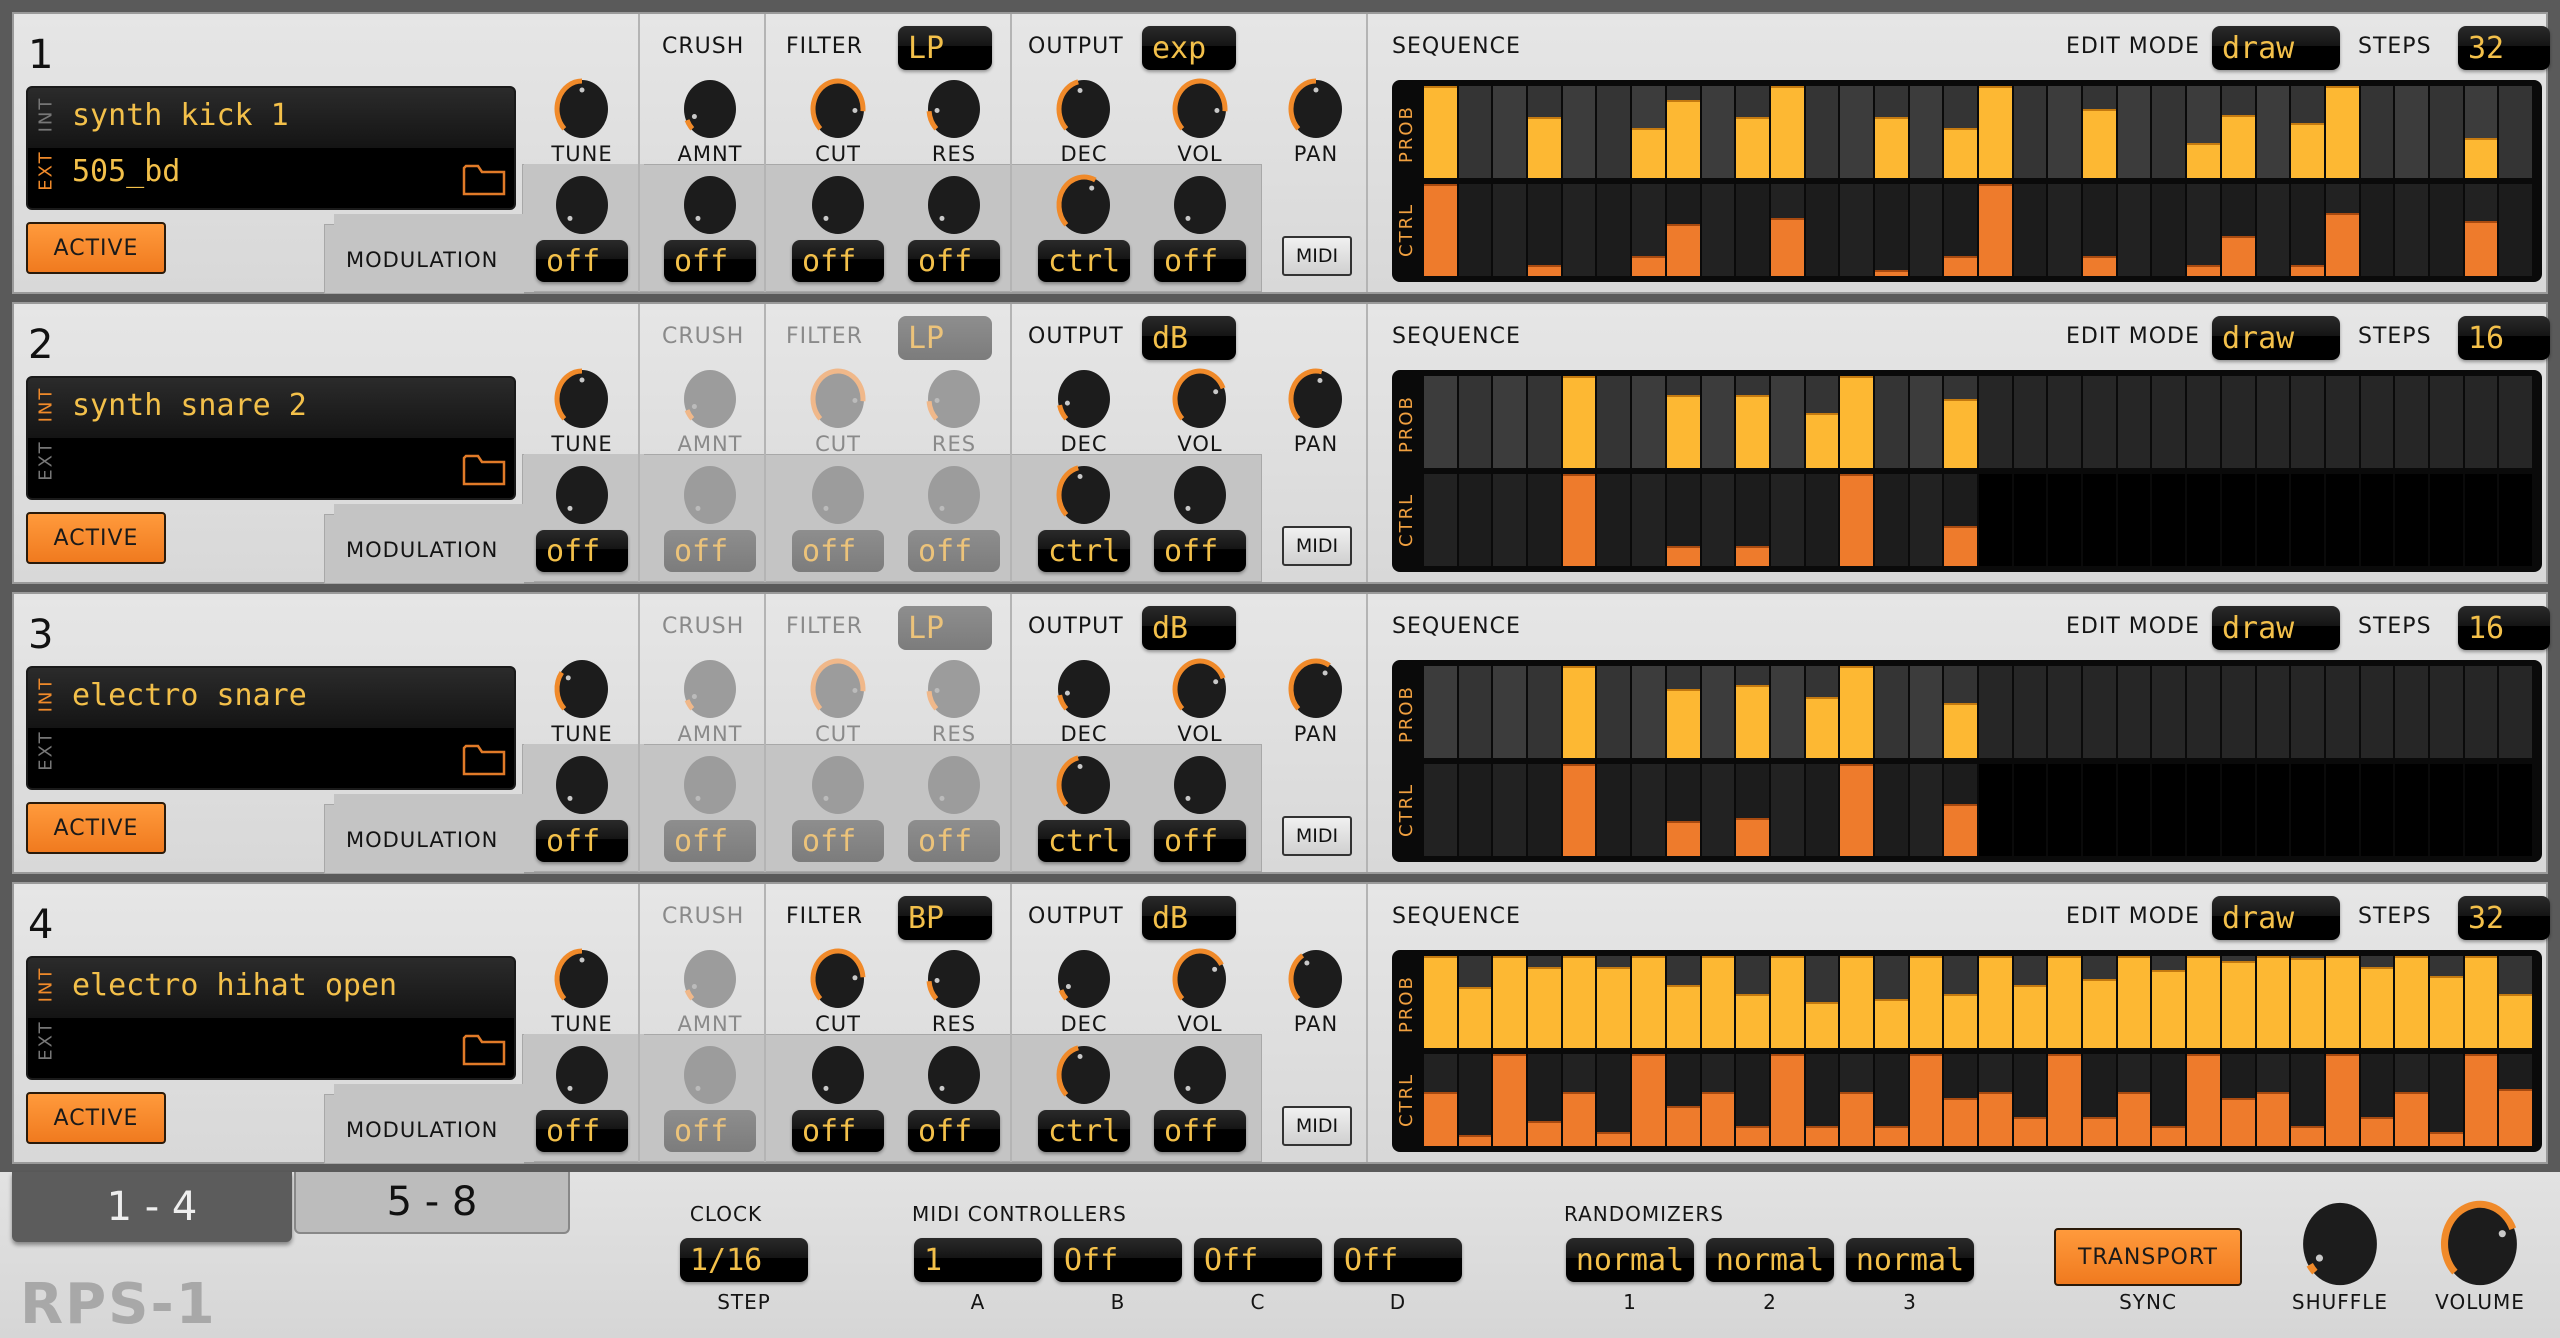 The height and width of the screenshot is (1338, 2560). I want to click on res-mod-knob, so click(954, 1075).